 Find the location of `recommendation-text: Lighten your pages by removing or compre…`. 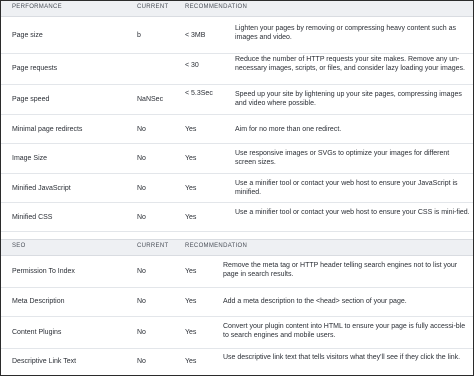

recommendation-text: Lighten your pages by removing or compre… is located at coordinates (346, 33).